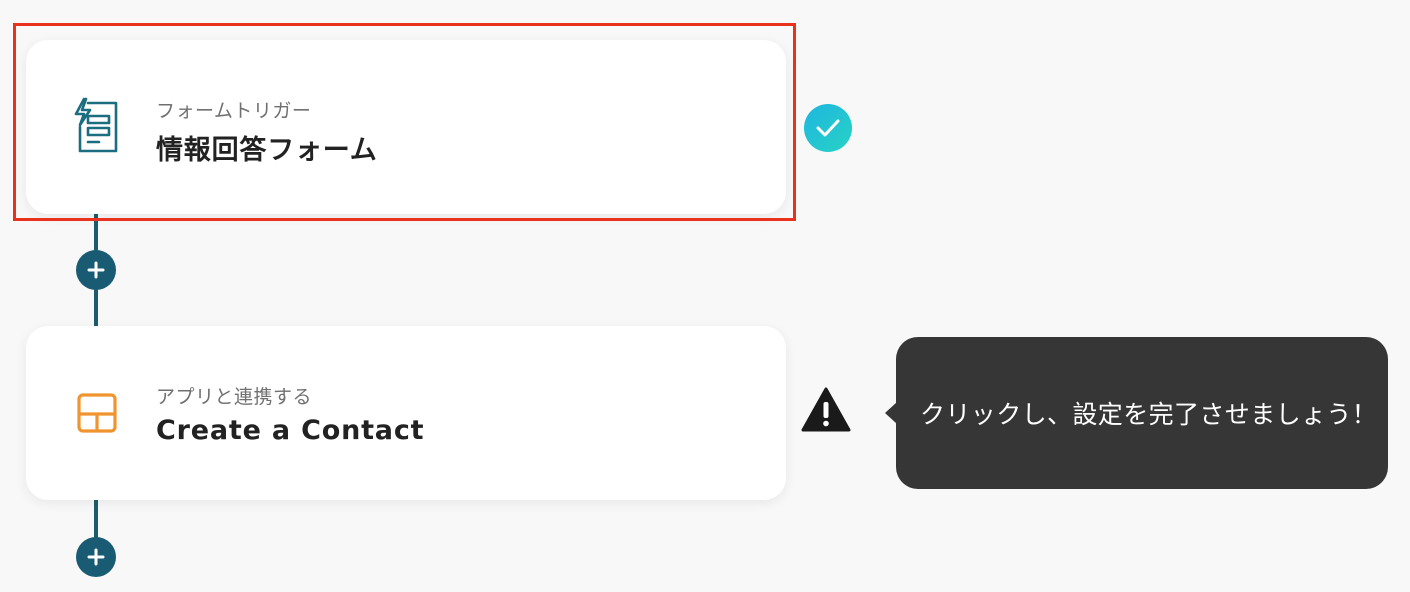 The height and width of the screenshot is (592, 1410). What do you see at coordinates (826, 410) in the screenshot?
I see `warning-icon` at bounding box center [826, 410].